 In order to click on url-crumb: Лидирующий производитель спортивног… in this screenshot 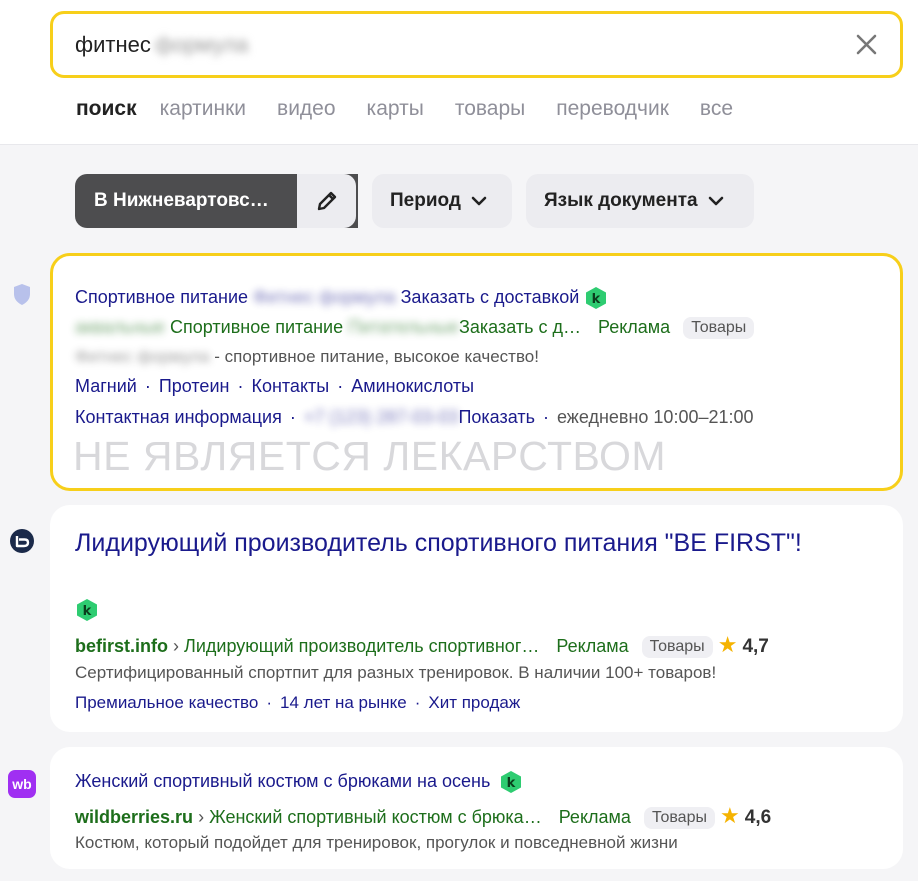, I will do `click(362, 646)`.